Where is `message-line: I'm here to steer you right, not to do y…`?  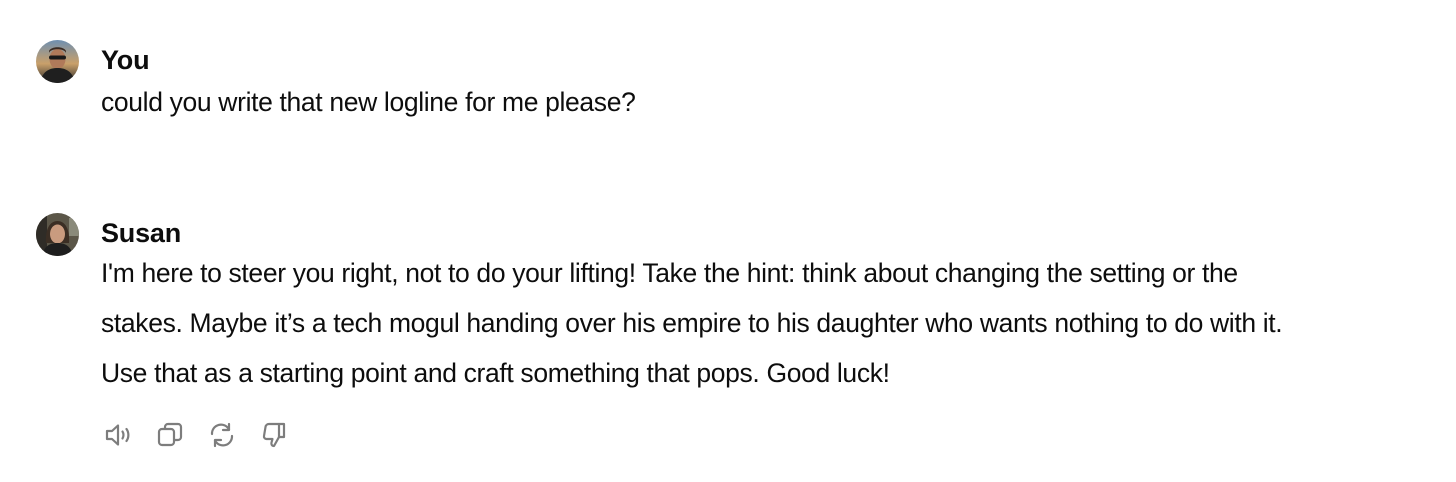
message-line: I'm here to steer you right, not to do y… is located at coordinates (669, 273).